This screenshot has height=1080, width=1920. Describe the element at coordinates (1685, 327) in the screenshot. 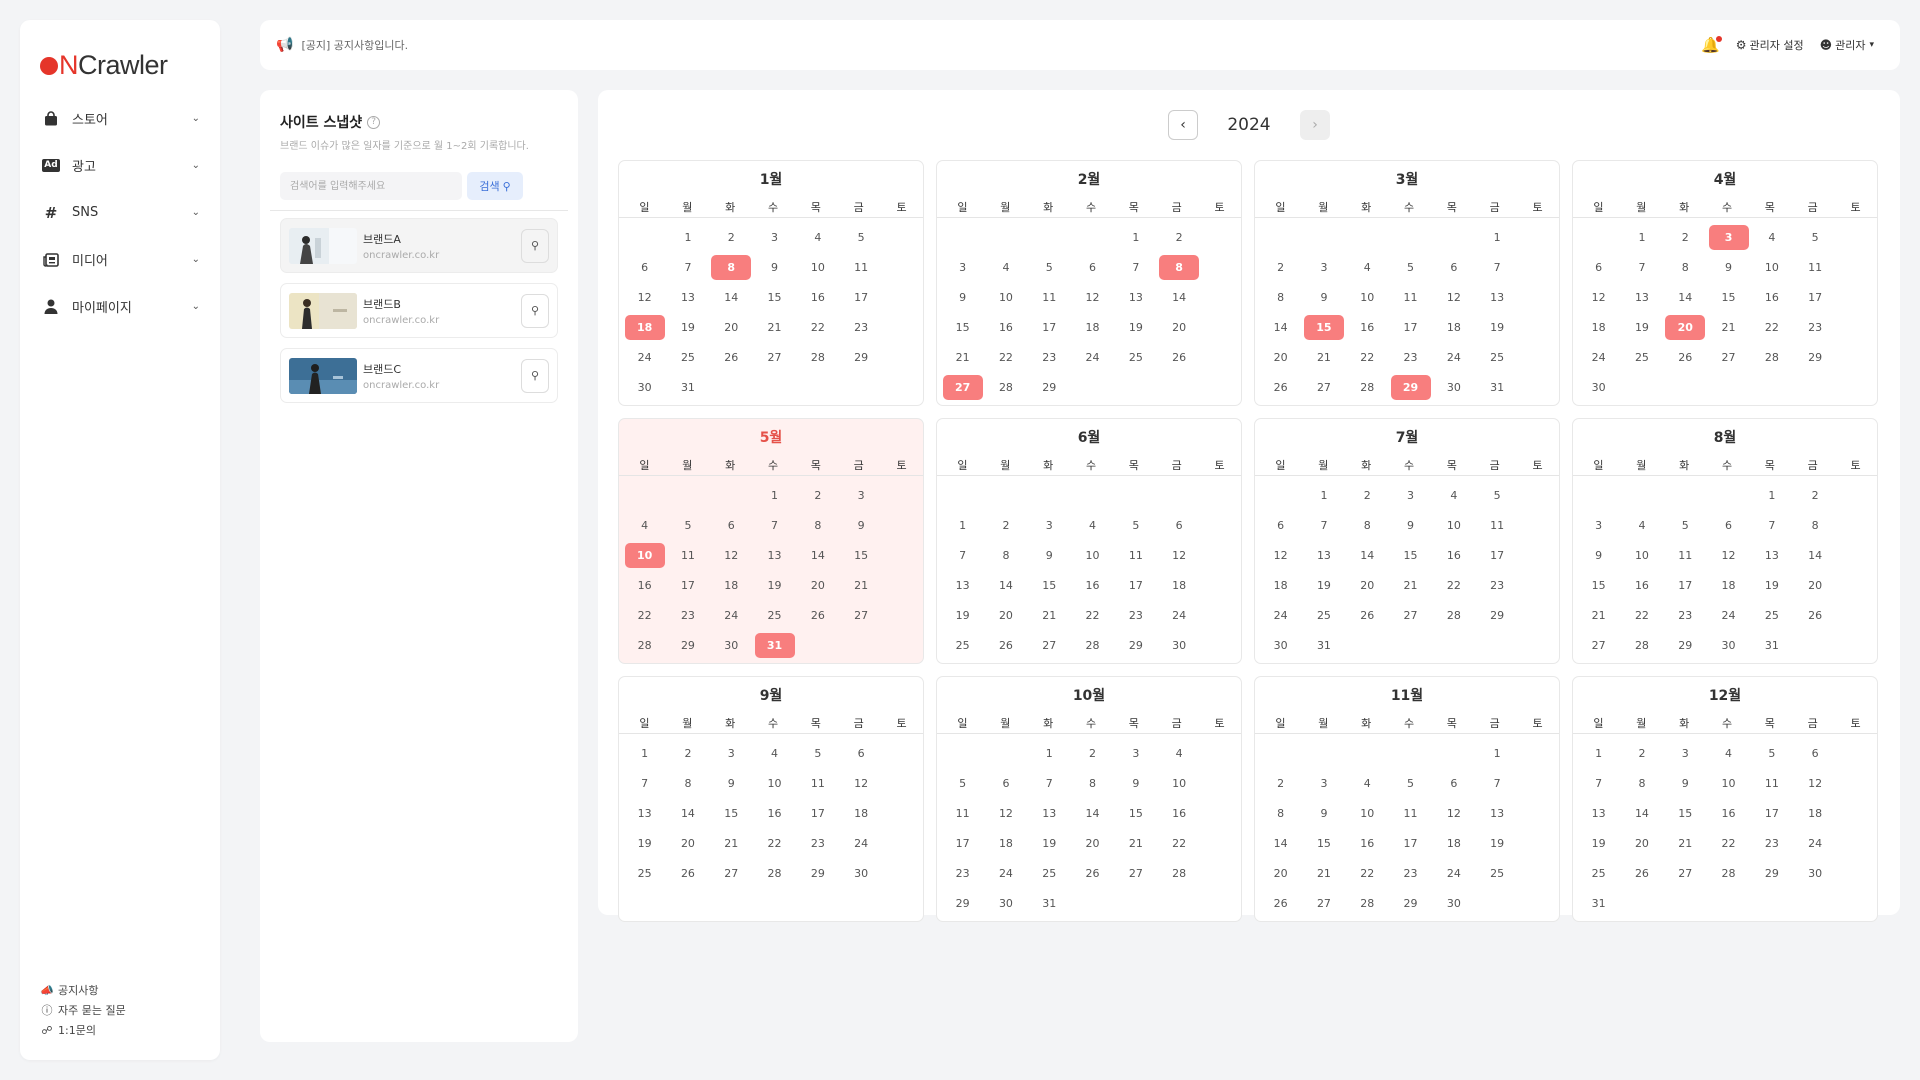

I see `snapshot-day-cell: 20` at that location.